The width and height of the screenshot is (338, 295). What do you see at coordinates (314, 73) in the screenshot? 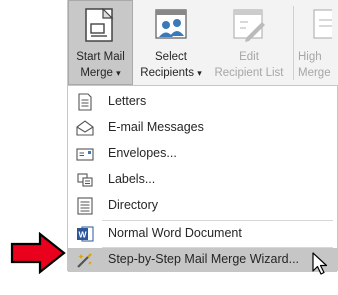
I see `highlight-label-2: Merge` at bounding box center [314, 73].